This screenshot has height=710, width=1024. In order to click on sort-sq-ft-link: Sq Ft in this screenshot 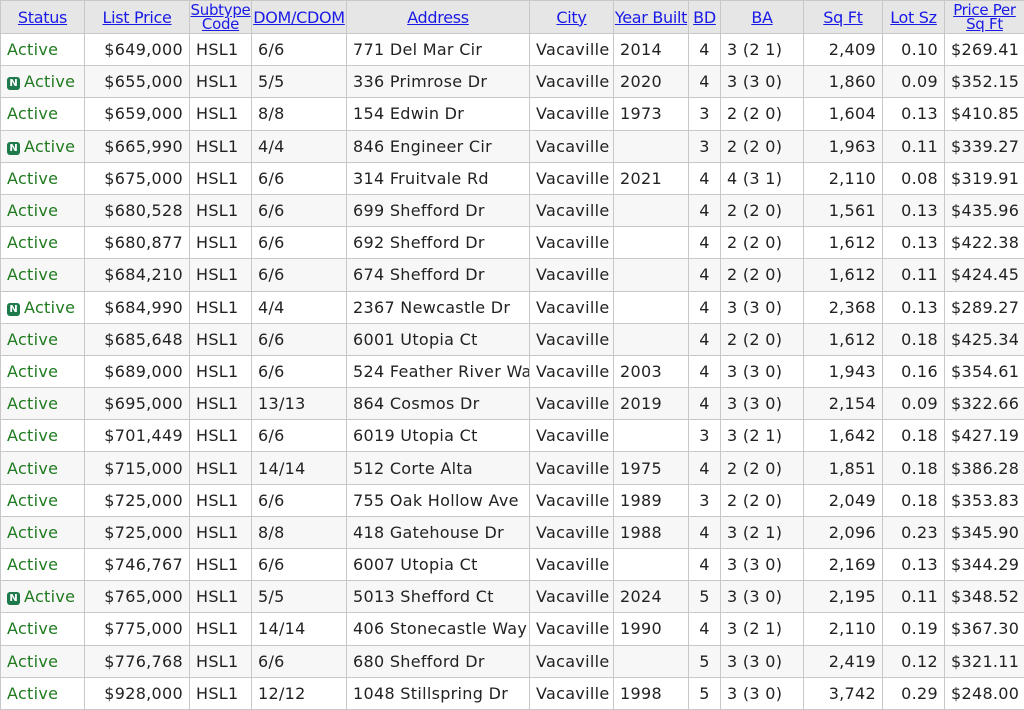, I will do `click(842, 17)`.